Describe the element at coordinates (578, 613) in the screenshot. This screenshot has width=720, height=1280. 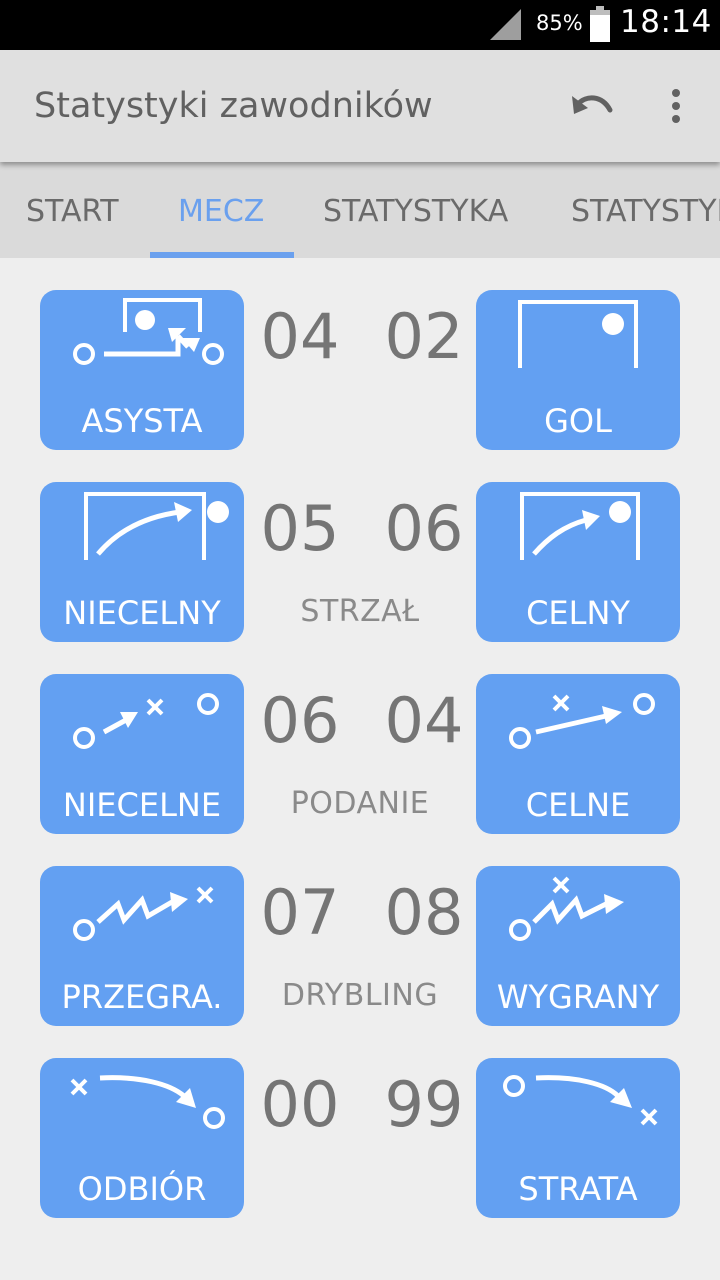
I see `shot-on-target-label: CELNY` at that location.